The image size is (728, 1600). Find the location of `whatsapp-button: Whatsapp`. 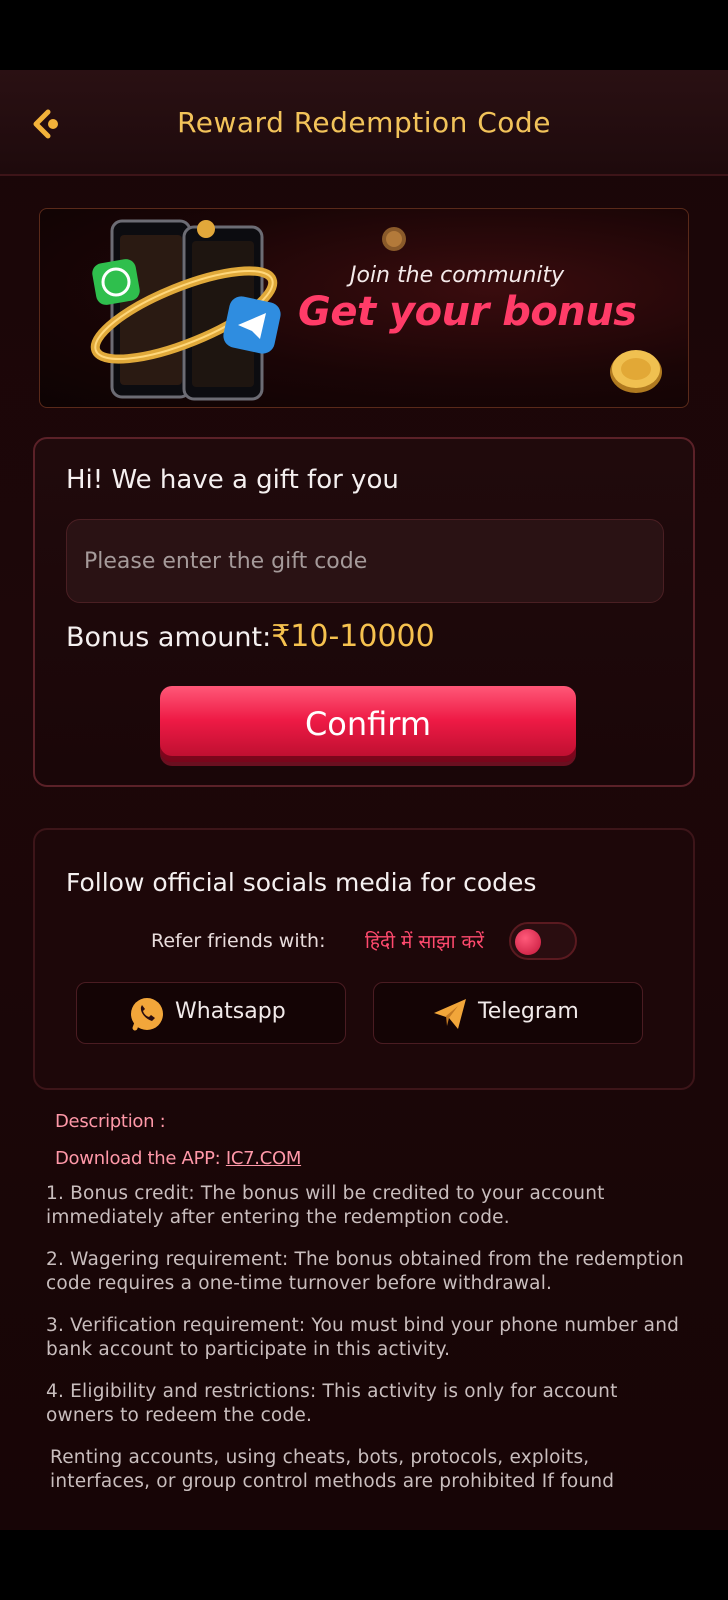

whatsapp-button: Whatsapp is located at coordinates (211, 1013).